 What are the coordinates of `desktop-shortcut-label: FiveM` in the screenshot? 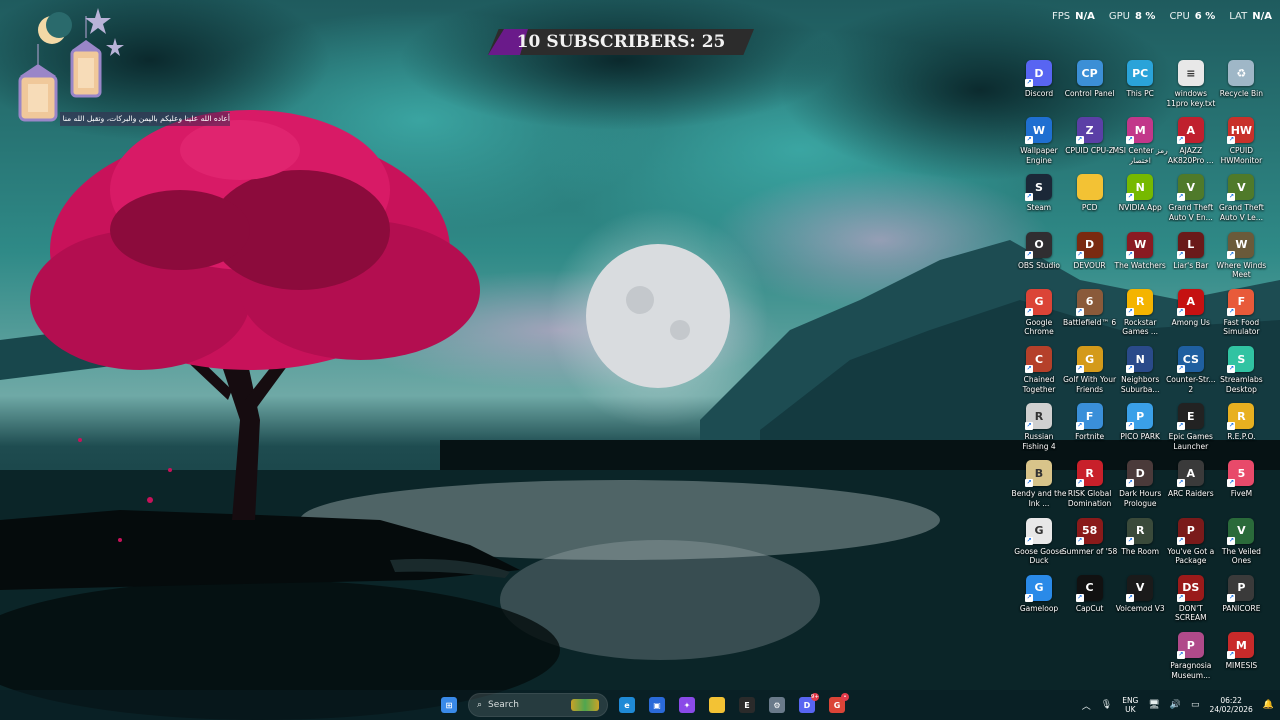 It's located at (1241, 494).